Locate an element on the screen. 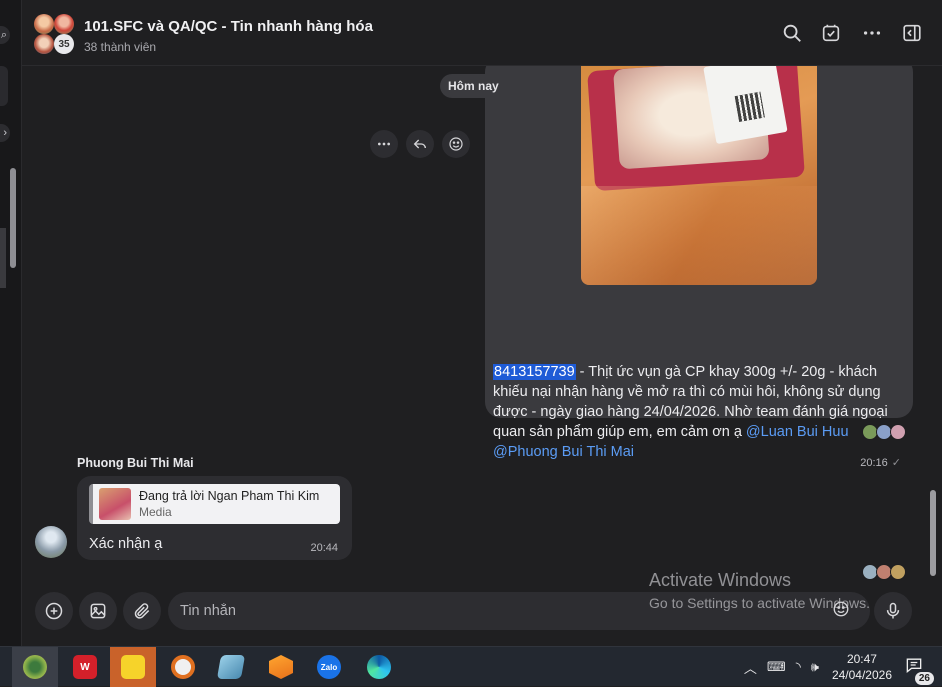 The image size is (942, 687). more-options-icon is located at coordinates (872, 33).